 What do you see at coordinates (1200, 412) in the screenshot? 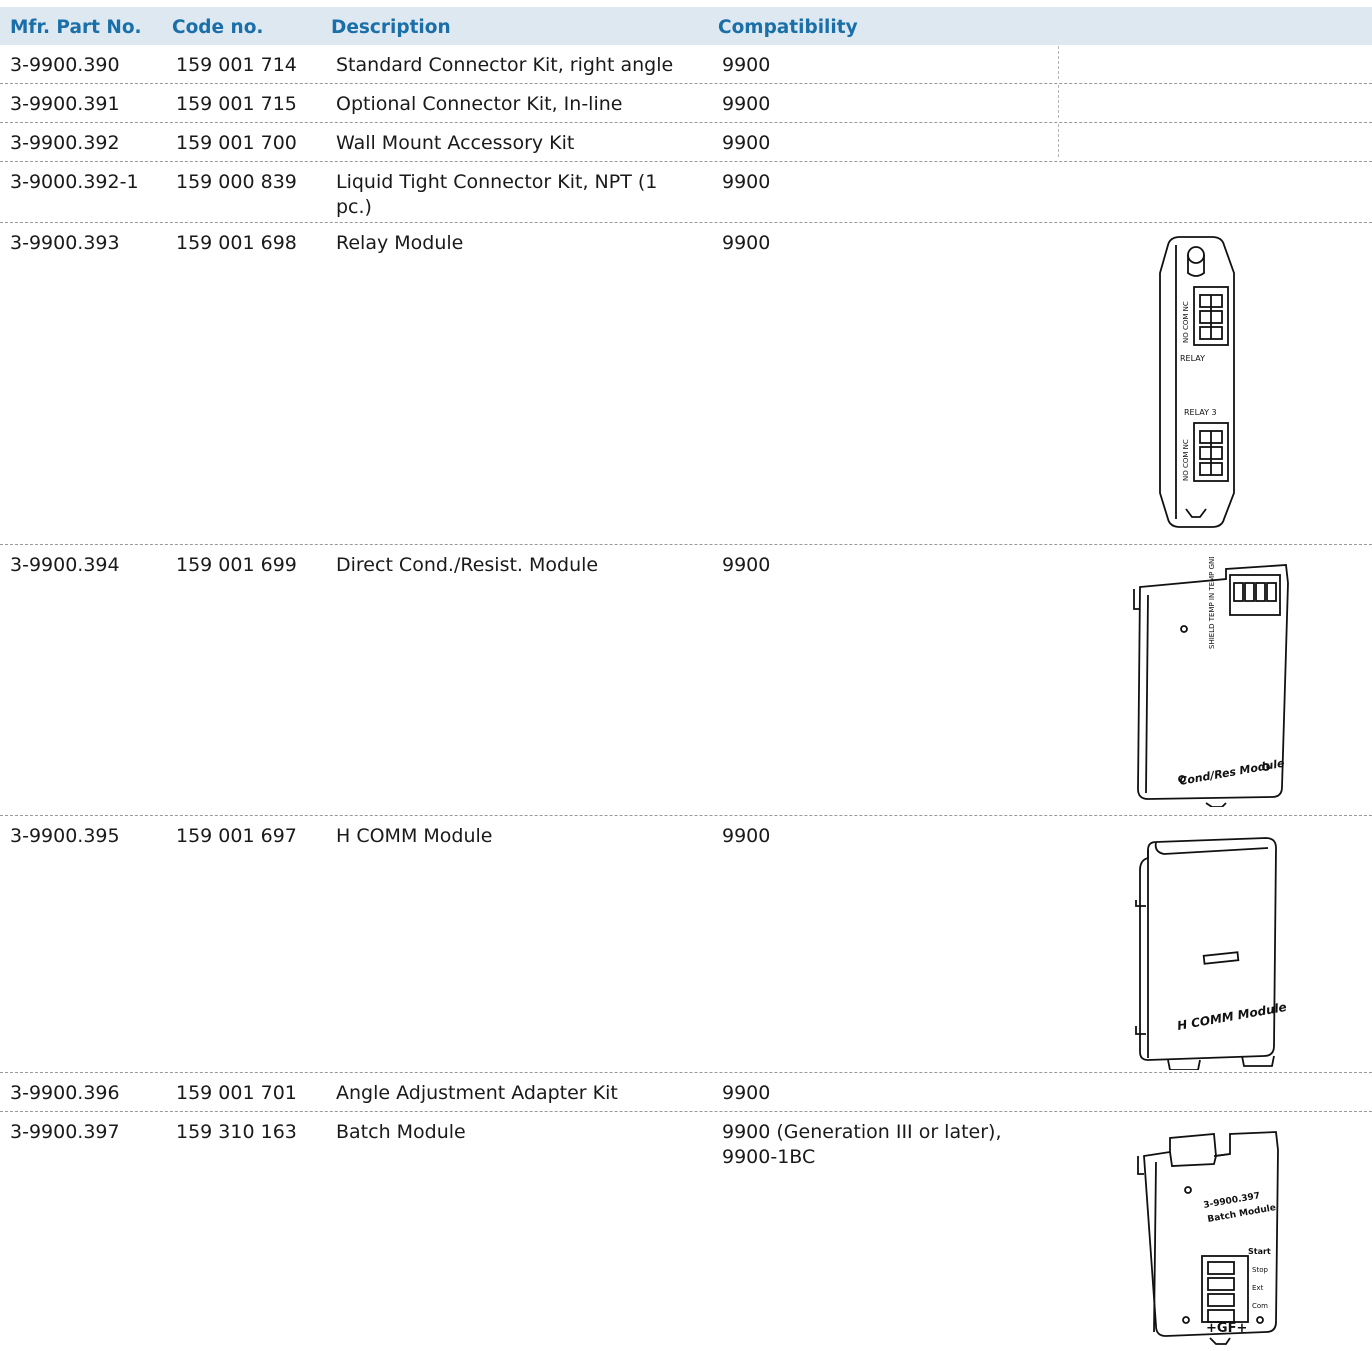
I see `relay-label-bottom: RELAY 3` at bounding box center [1200, 412].